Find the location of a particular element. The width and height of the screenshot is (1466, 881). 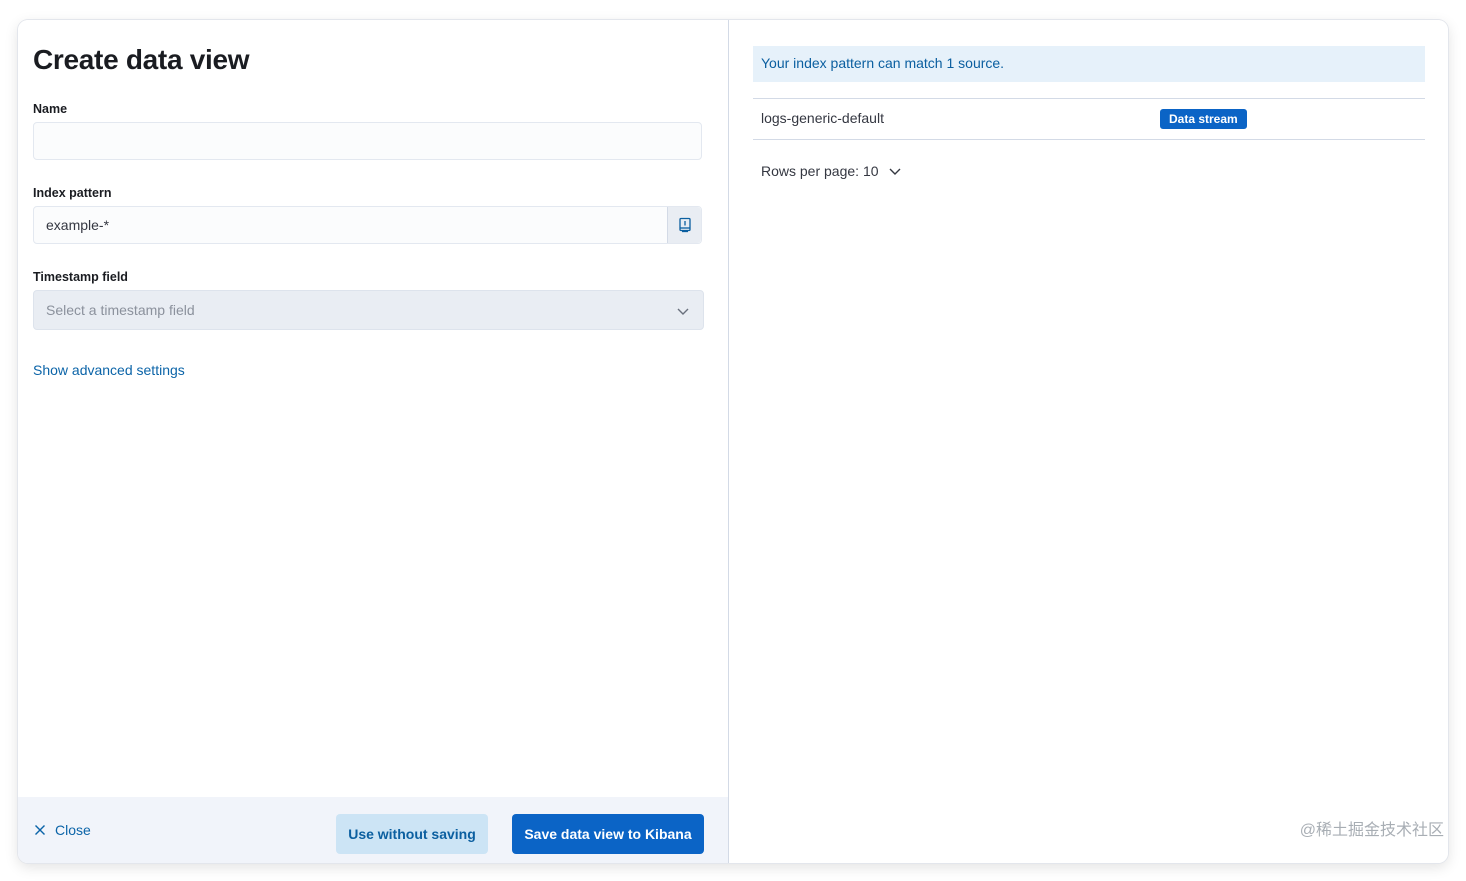

close-button: Close is located at coordinates (62, 830).